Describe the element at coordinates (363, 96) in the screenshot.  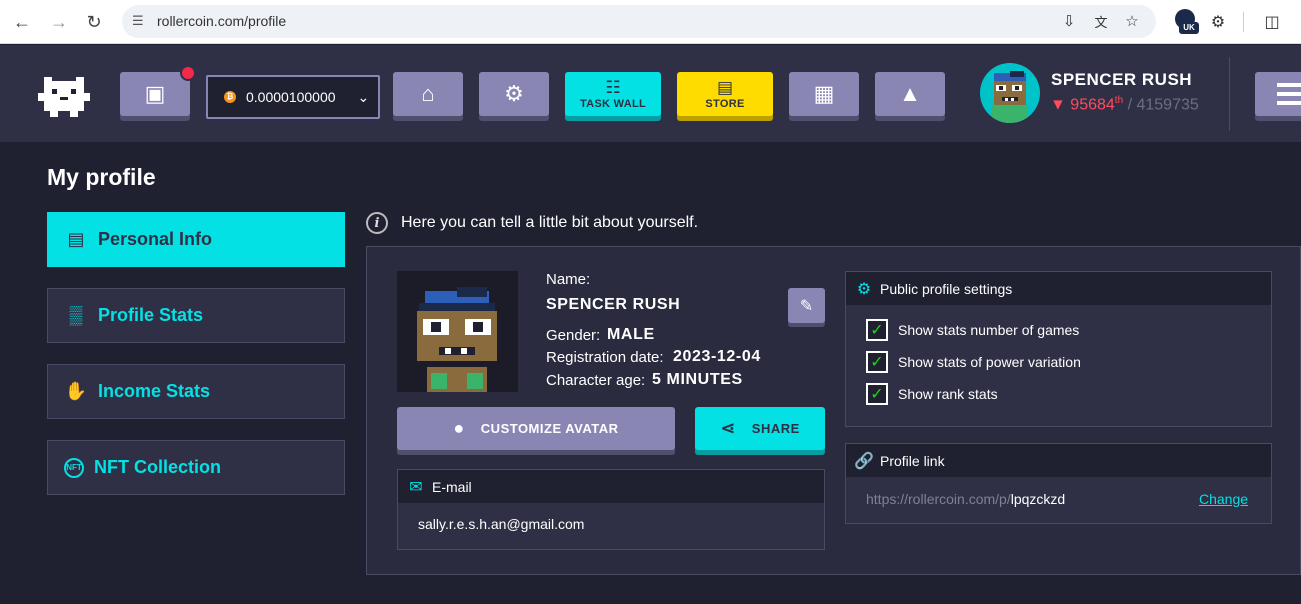
I see `chevron-down-icon: ⌄` at that location.